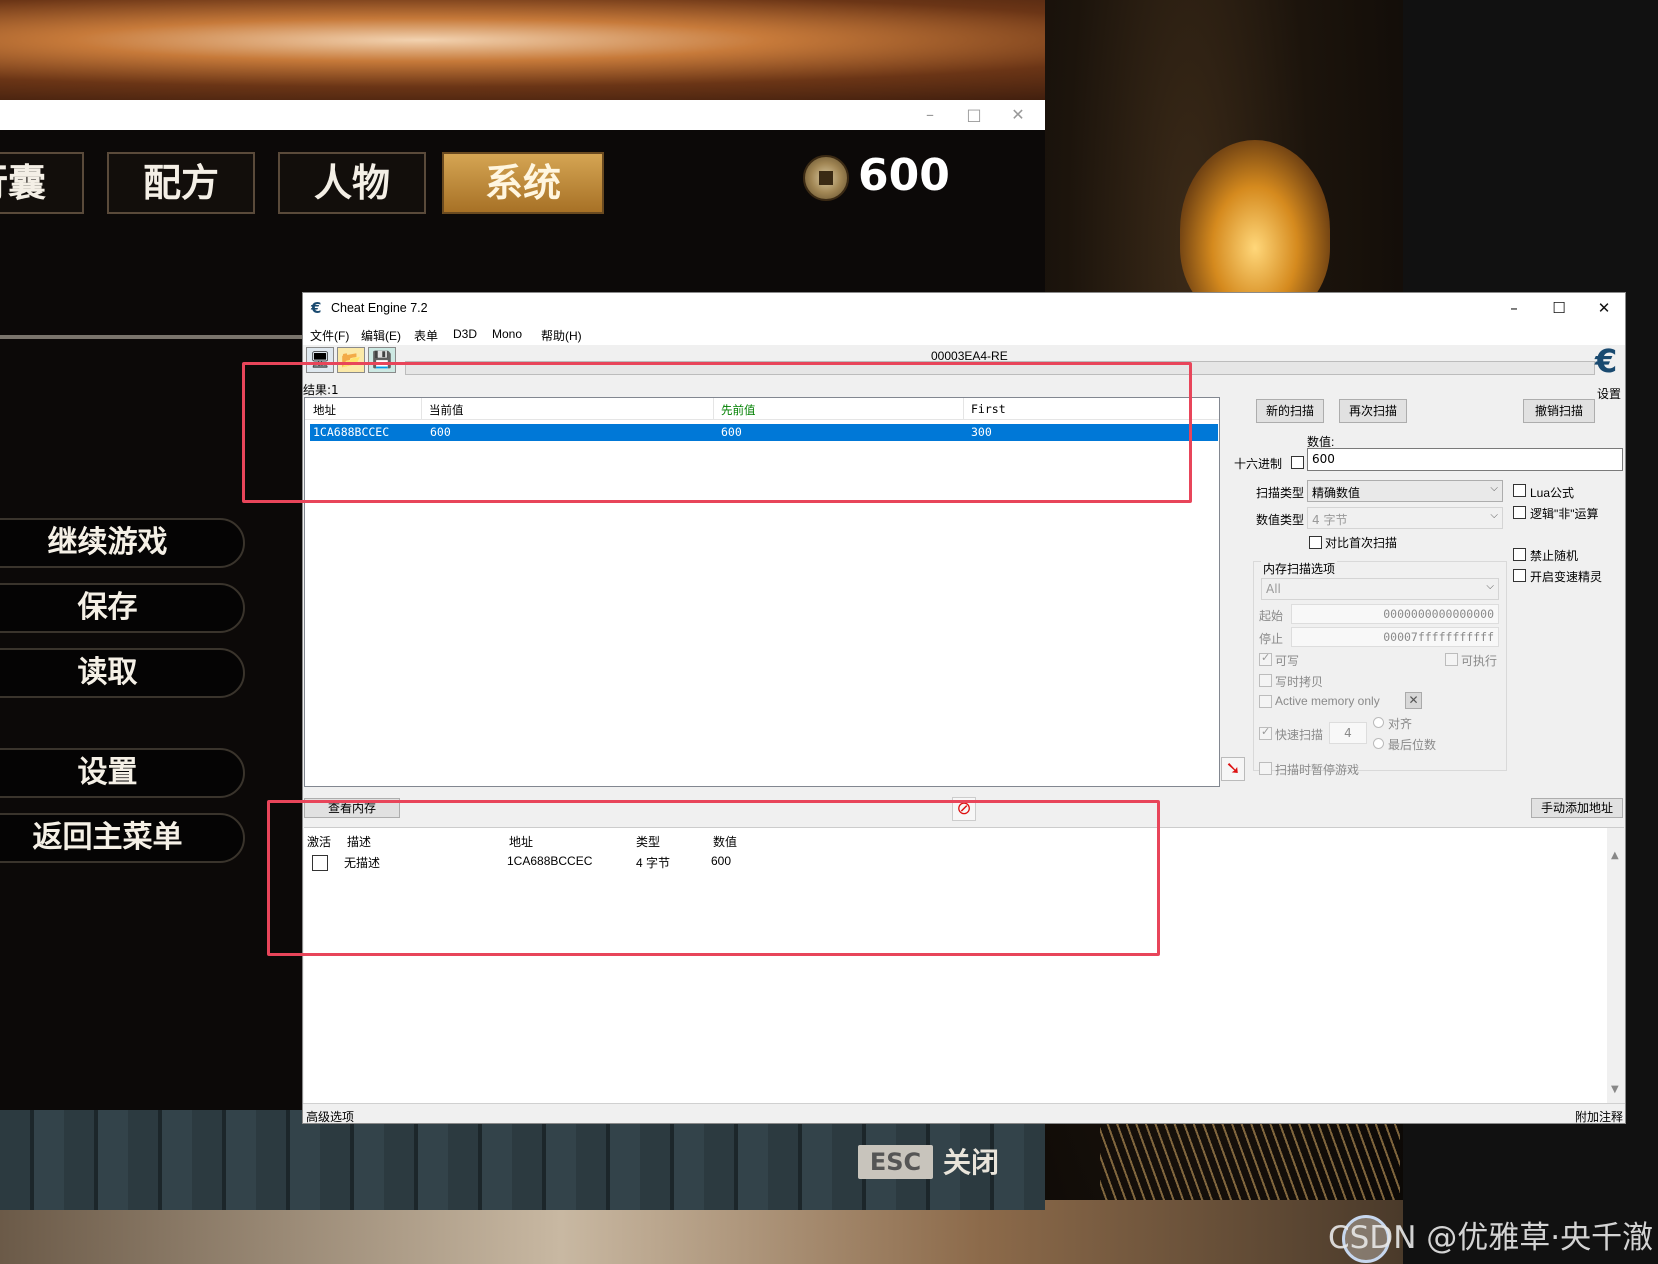  I want to click on writable-checkbox, so click(1265, 658).